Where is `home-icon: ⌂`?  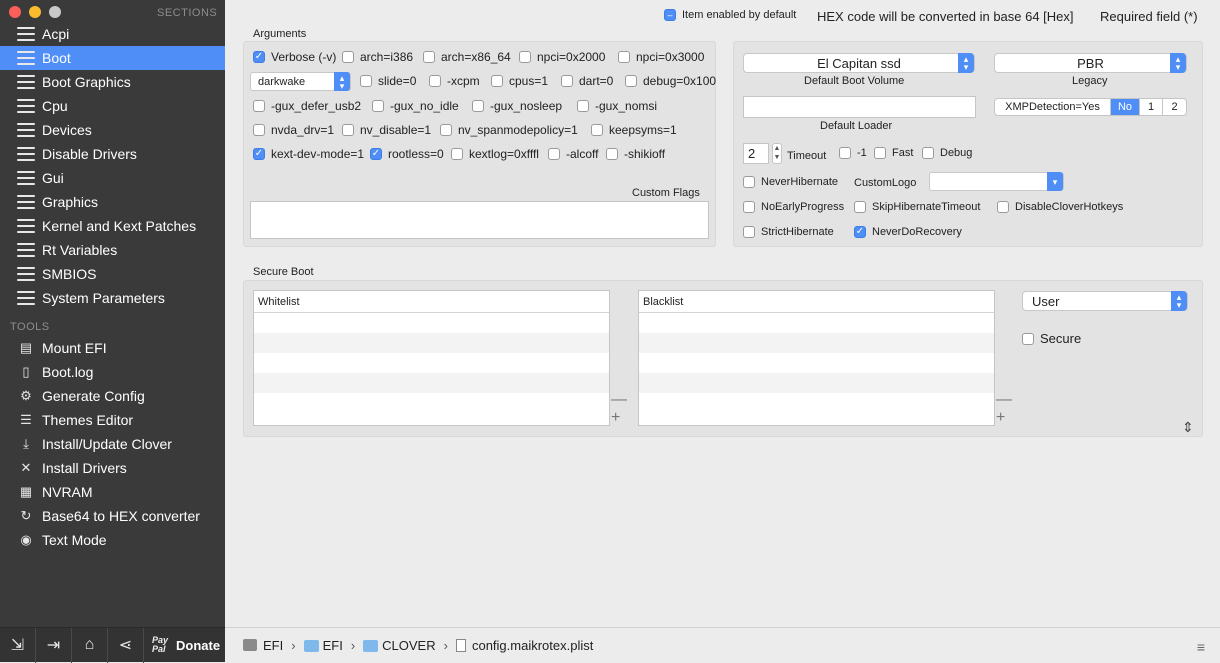
home-icon: ⌂ is located at coordinates (90, 645).